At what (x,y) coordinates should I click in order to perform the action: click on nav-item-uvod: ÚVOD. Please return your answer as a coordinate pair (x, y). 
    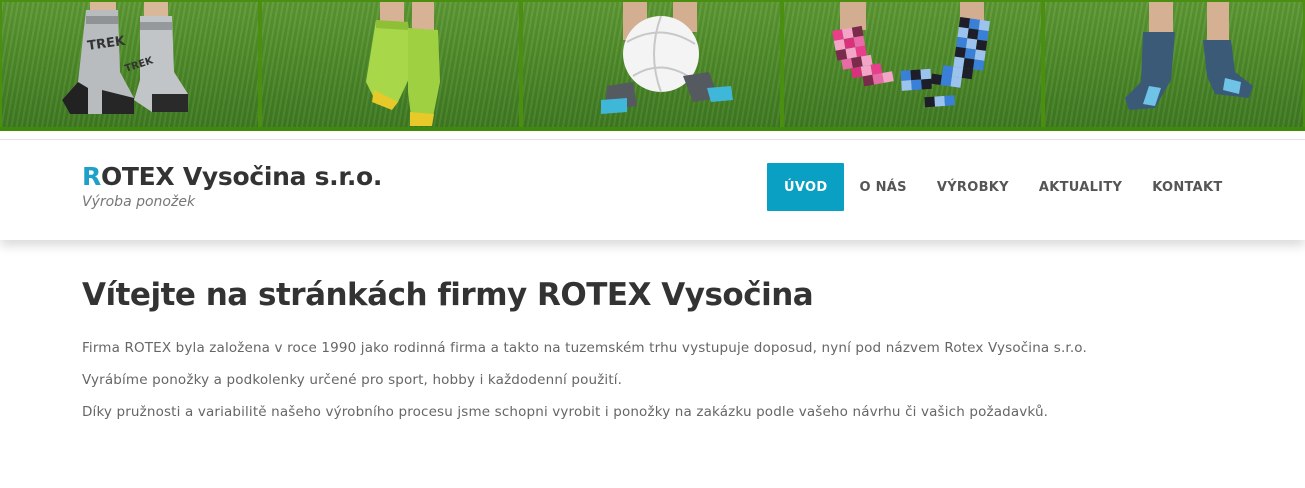
    Looking at the image, I should click on (806, 187).